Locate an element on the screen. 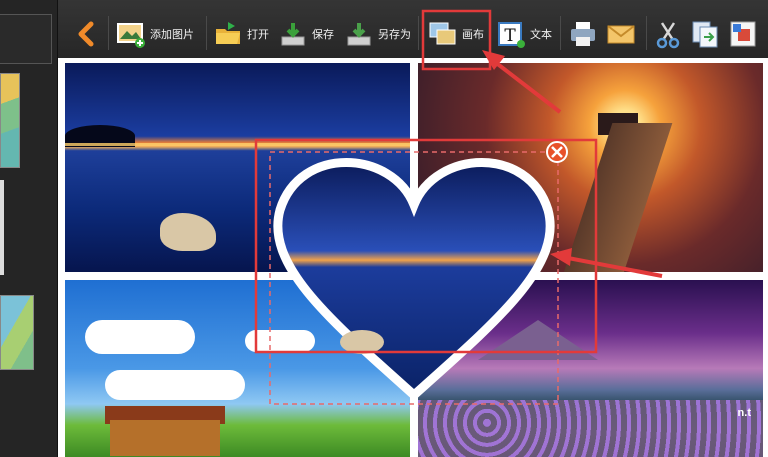  canvas-icon is located at coordinates (442, 33).